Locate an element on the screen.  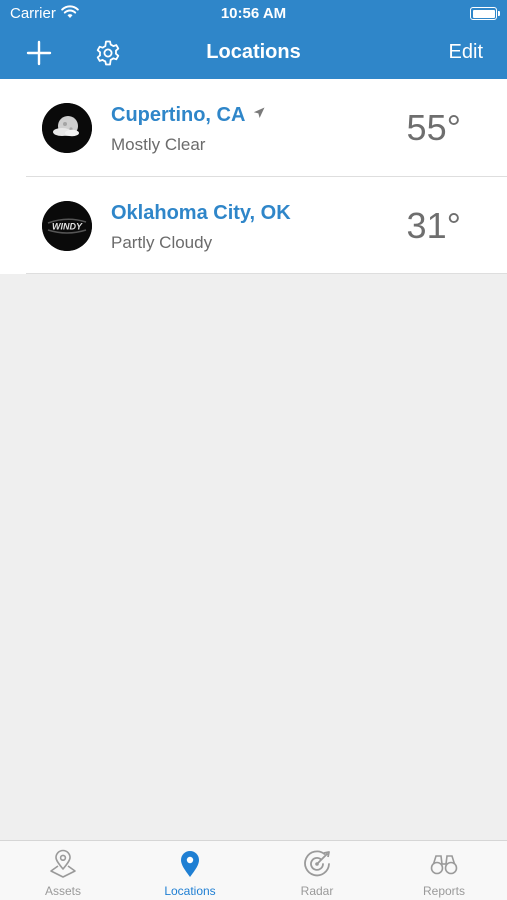
location-temperature: 31° is located at coordinates (433, 225).